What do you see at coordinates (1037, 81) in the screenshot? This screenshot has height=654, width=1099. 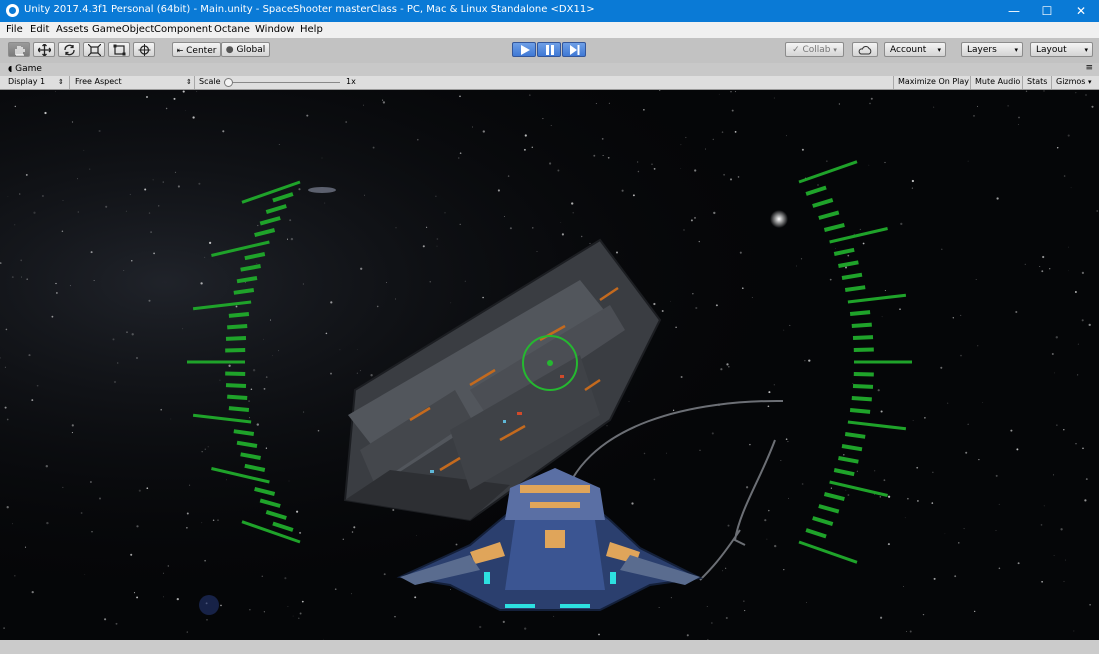 I see `stats-toggle: Stats` at bounding box center [1037, 81].